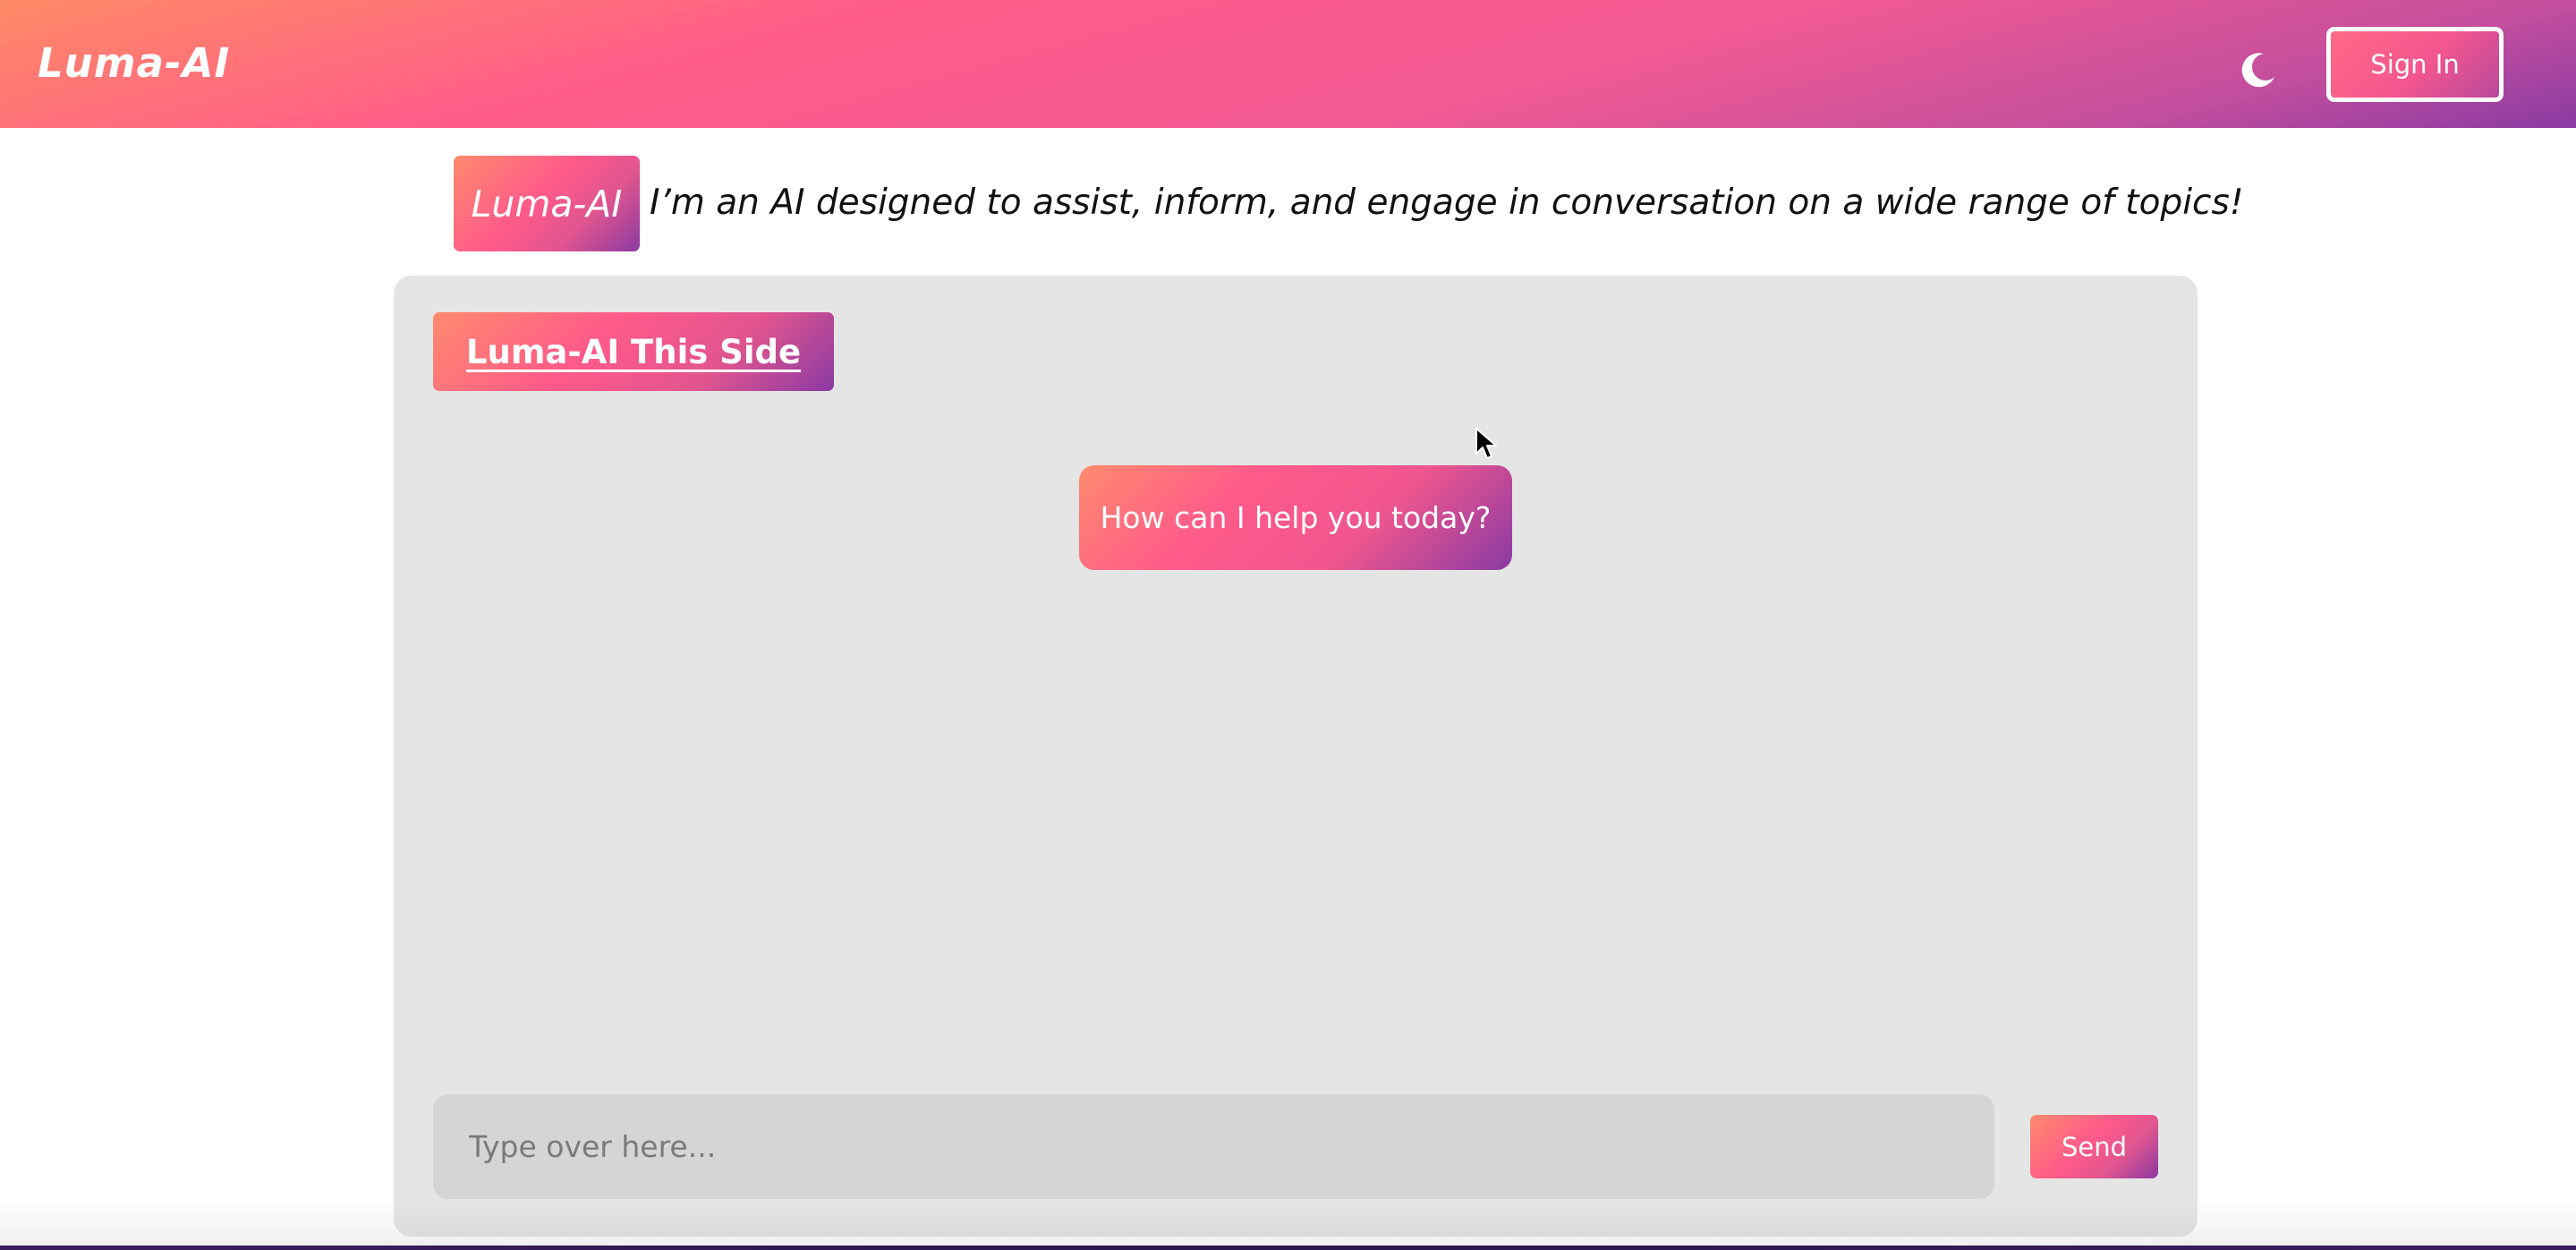 The width and height of the screenshot is (2576, 1250). I want to click on mouse-cursor-icon, so click(1486, 443).